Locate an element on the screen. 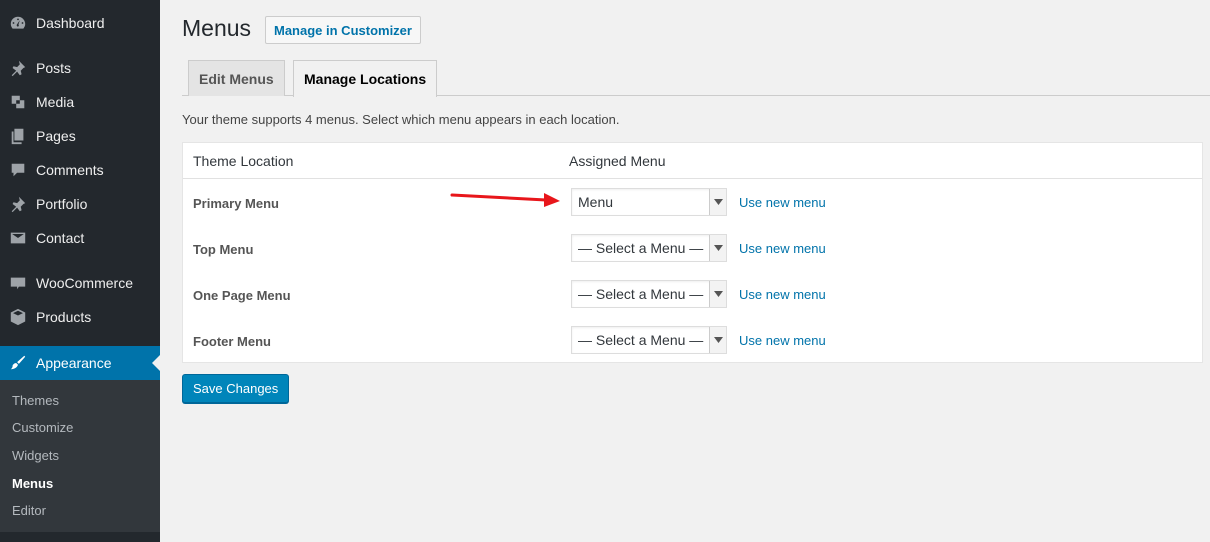 Image resolution: width=1210 pixels, height=542 pixels. pages-icon is located at coordinates (18, 136).